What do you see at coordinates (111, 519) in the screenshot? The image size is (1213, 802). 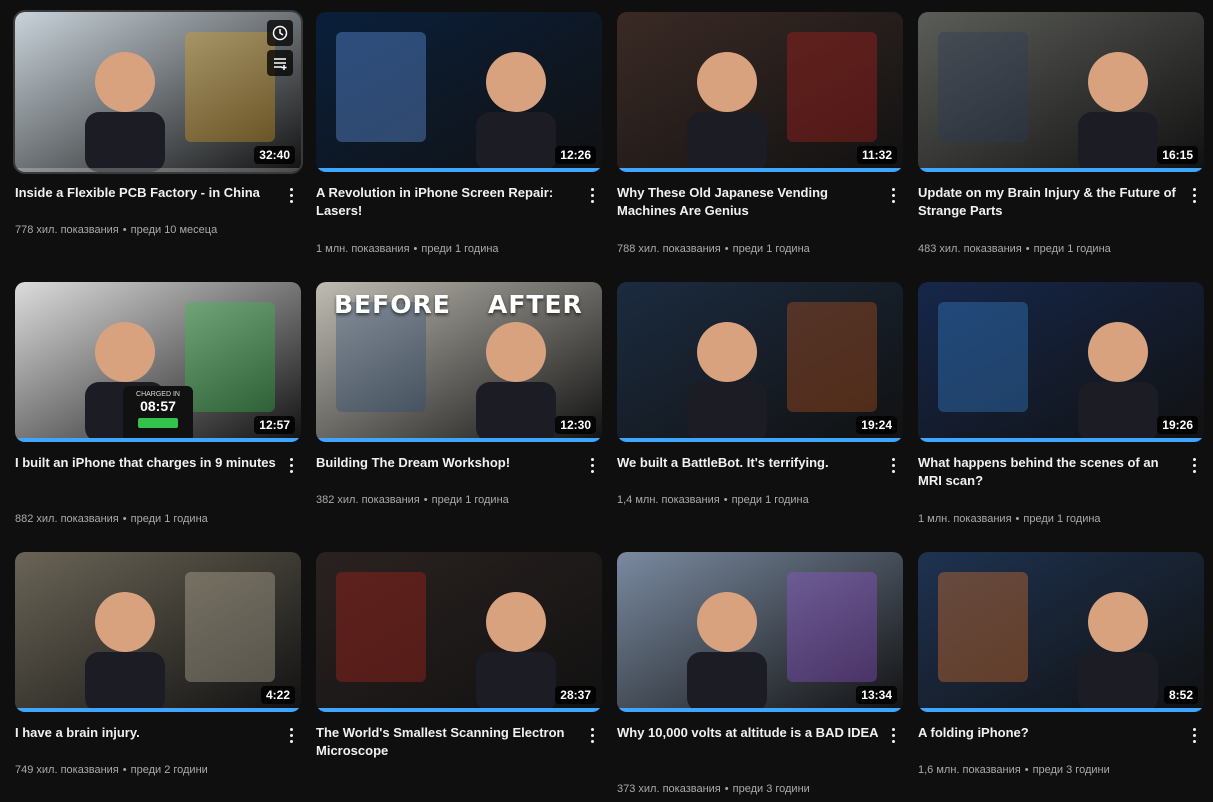 I see `video-metadata: 882 хил. показвания • преди 1 година` at bounding box center [111, 519].